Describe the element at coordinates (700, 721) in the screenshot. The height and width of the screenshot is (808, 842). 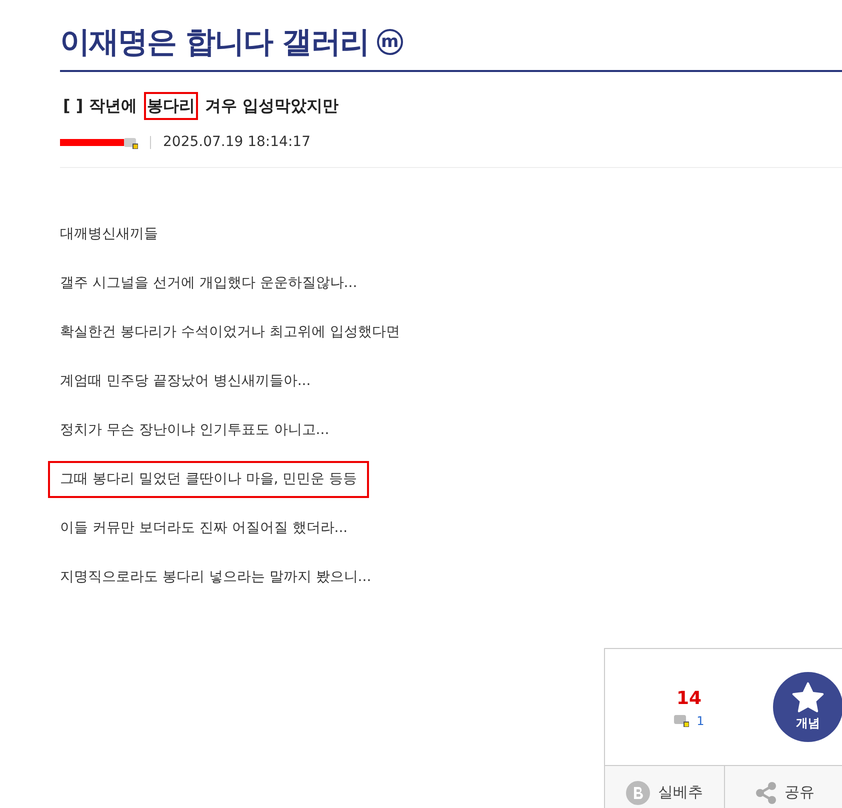
I see `fixed-count: 1` at that location.